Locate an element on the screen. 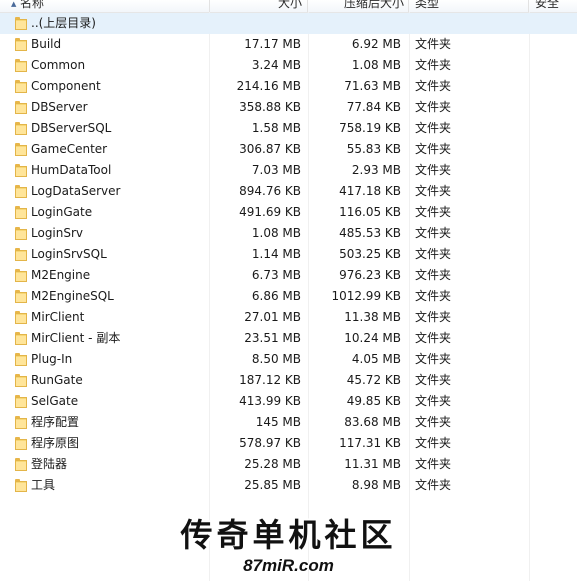 Image resolution: width=577 pixels, height=581 pixels. folder-name: LogDataServer is located at coordinates (76, 191).